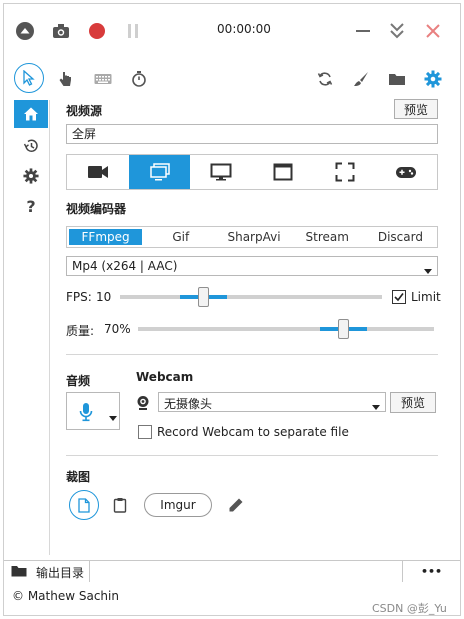 The width and height of the screenshot is (464, 619). I want to click on quality-slider-thumb, so click(343, 329).